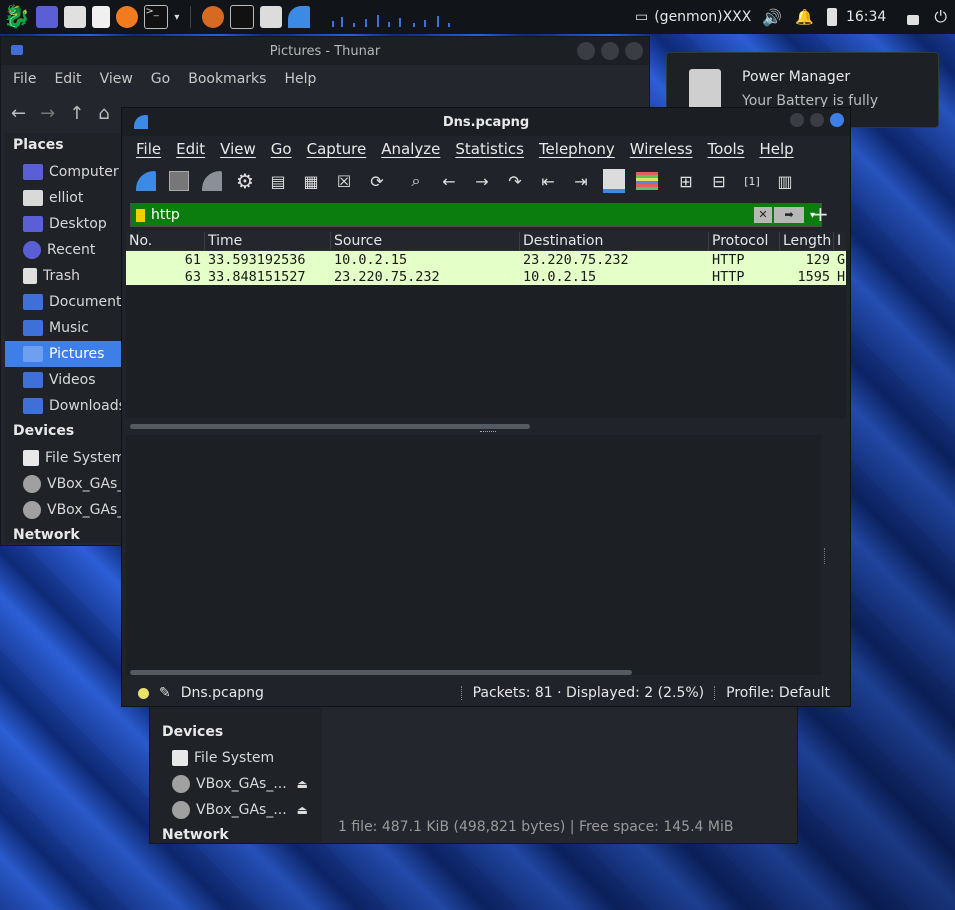  I want to click on notifications-button: 🔔, so click(804, 17).